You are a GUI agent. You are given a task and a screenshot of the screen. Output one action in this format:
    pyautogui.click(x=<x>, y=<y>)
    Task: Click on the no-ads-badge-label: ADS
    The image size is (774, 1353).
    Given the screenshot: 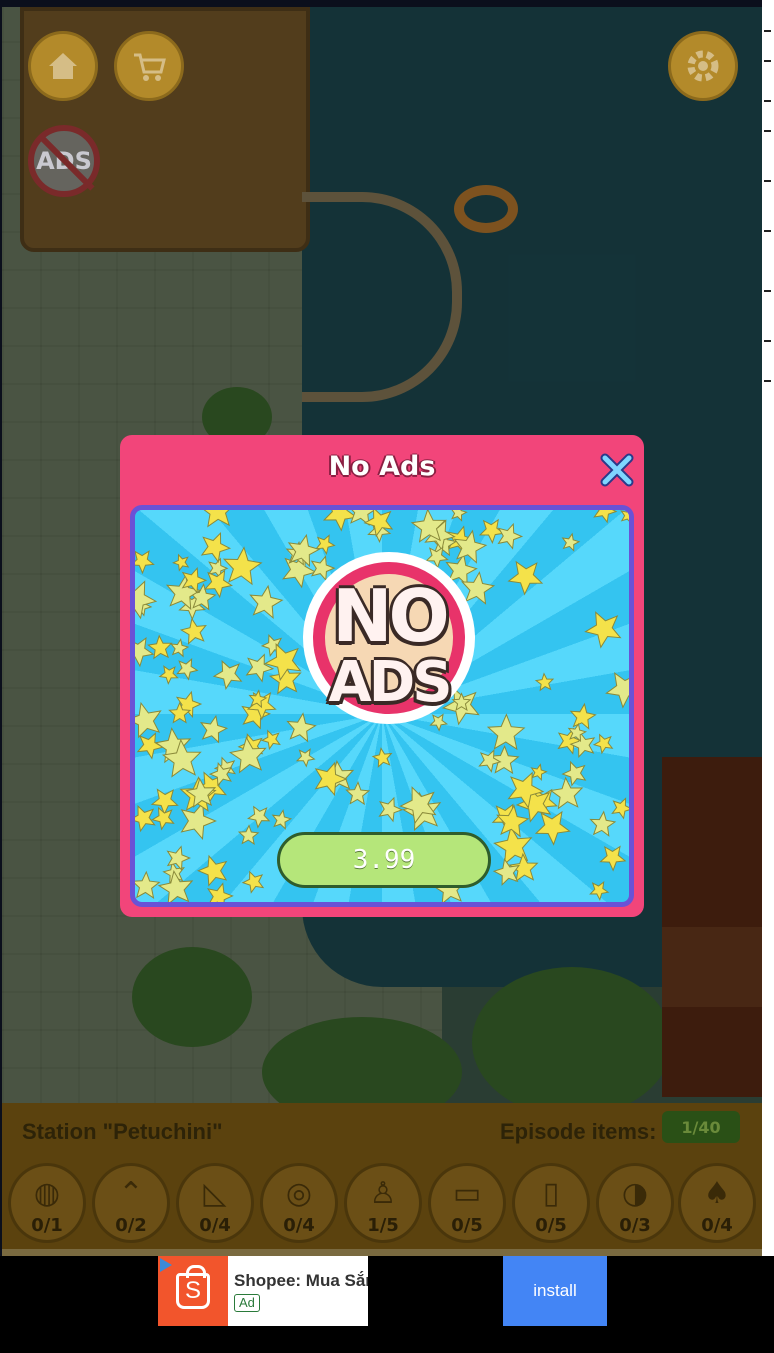 What is the action you would take?
    pyautogui.click(x=64, y=161)
    